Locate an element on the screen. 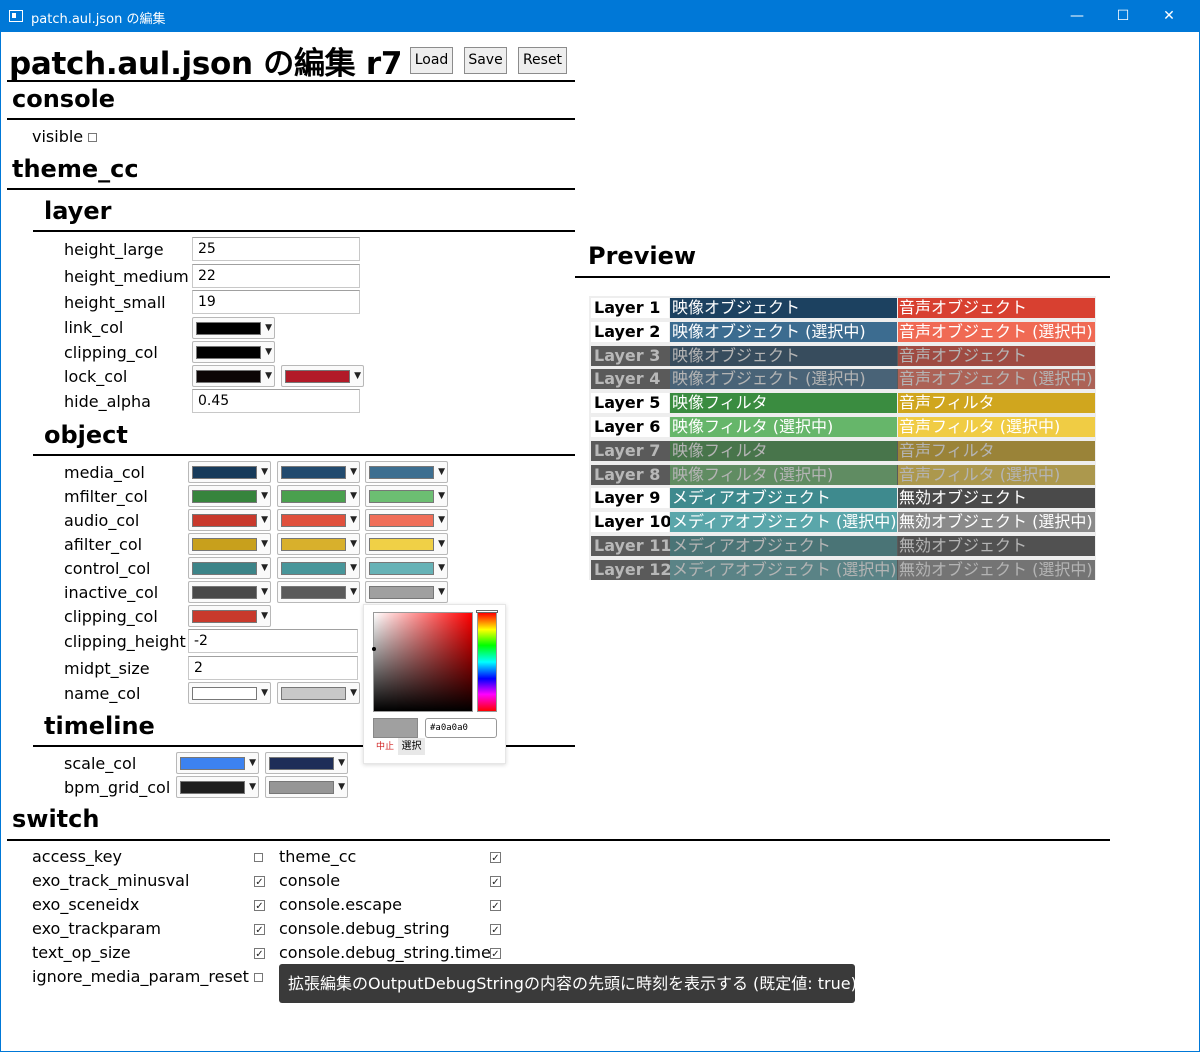 The image size is (1200, 1052). hue-slider is located at coordinates (487, 662).